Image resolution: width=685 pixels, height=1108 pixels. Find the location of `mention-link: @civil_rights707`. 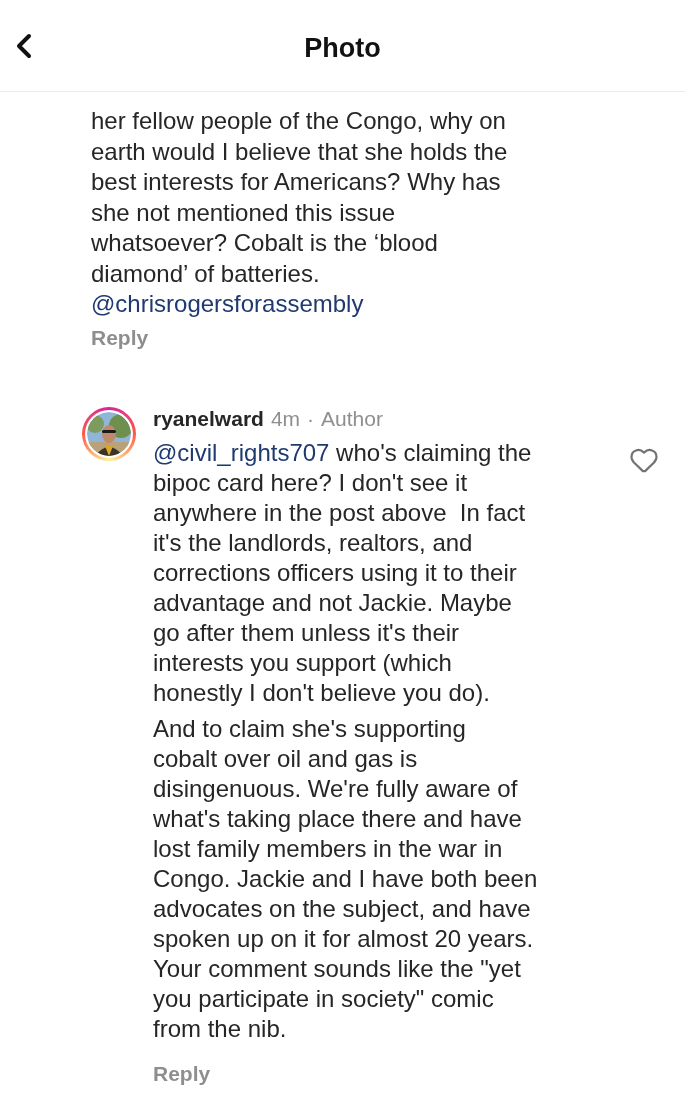

mention-link: @civil_rights707 is located at coordinates (241, 452).